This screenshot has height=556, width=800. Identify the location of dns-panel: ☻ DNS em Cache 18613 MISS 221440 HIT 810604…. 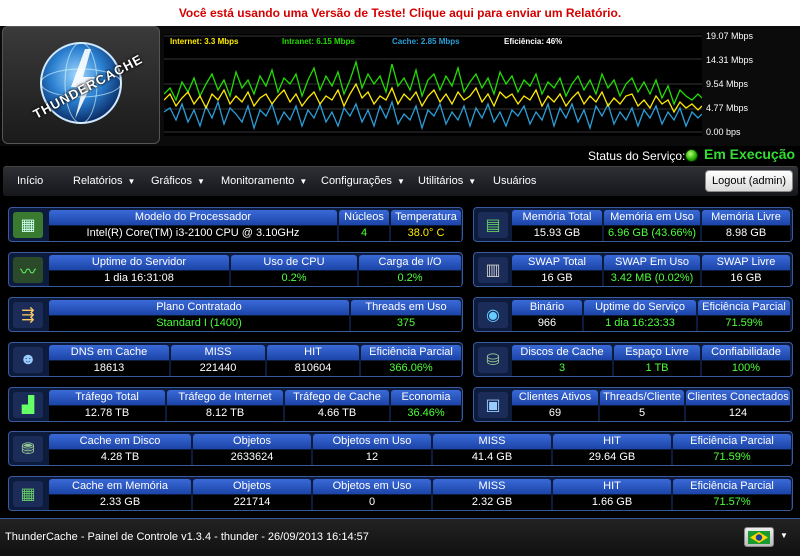
(235, 359).